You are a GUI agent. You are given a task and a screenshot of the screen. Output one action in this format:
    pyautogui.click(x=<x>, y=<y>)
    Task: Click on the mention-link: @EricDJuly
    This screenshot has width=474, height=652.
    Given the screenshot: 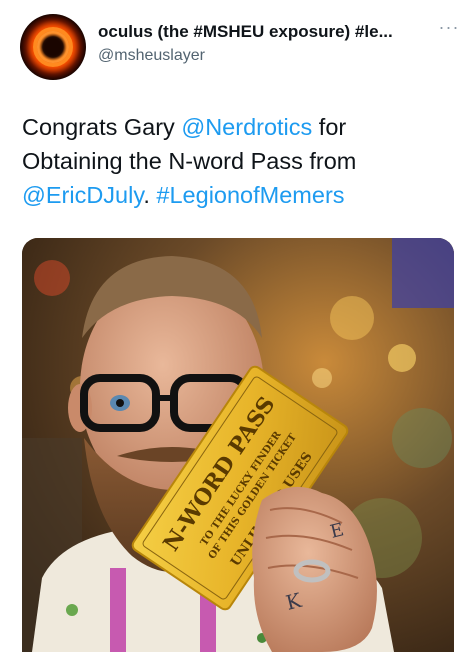 What is the action you would take?
    pyautogui.click(x=82, y=195)
    